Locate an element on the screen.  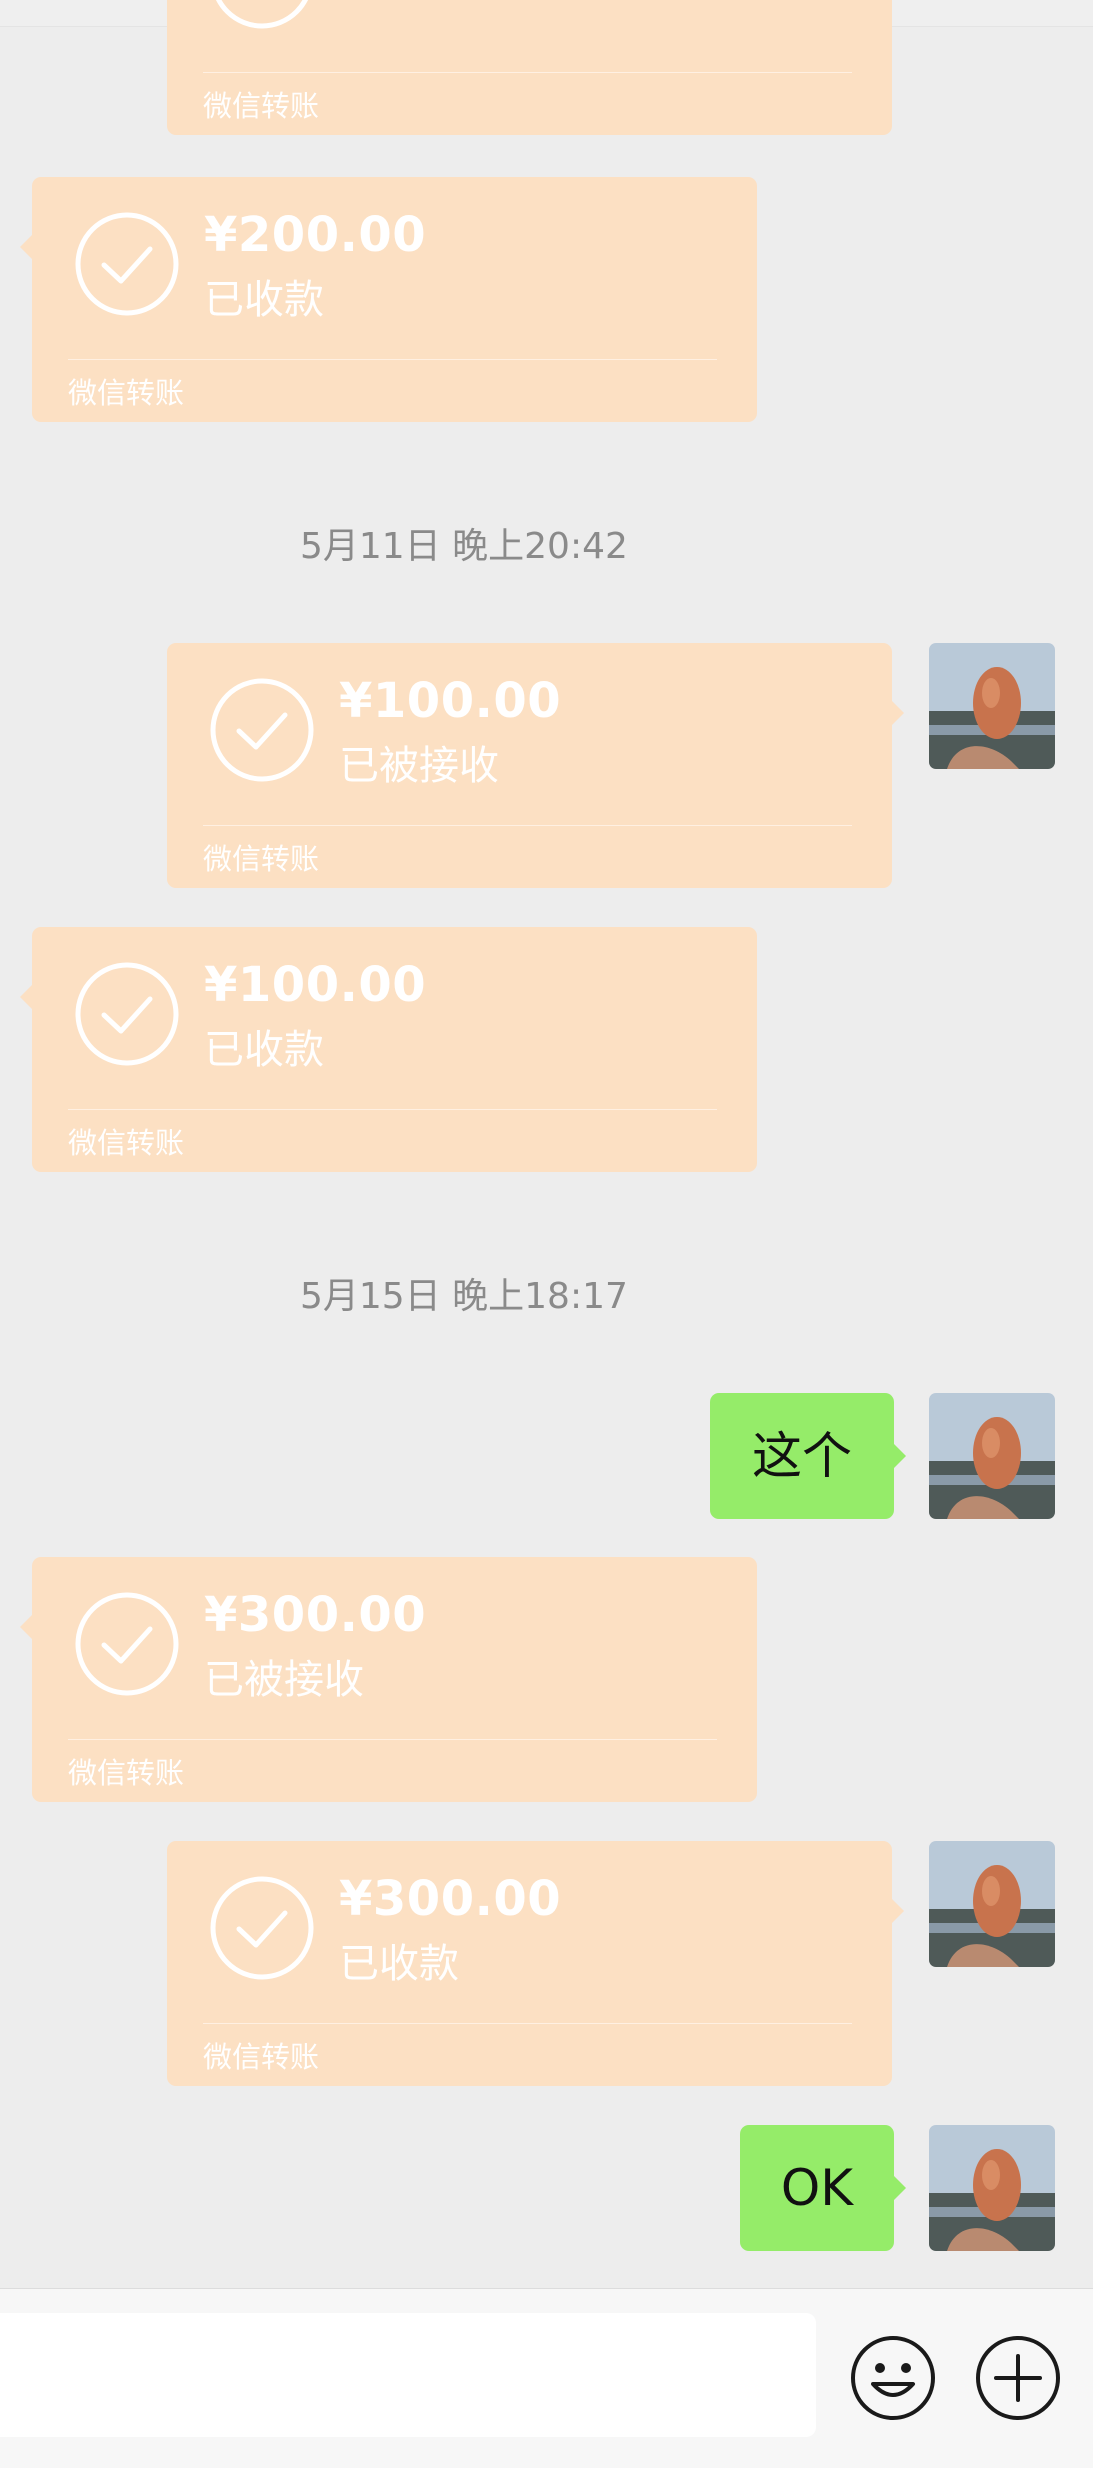
transfer-message-received: ¥200.00 已收款 微信转账 is located at coordinates (388, 299).